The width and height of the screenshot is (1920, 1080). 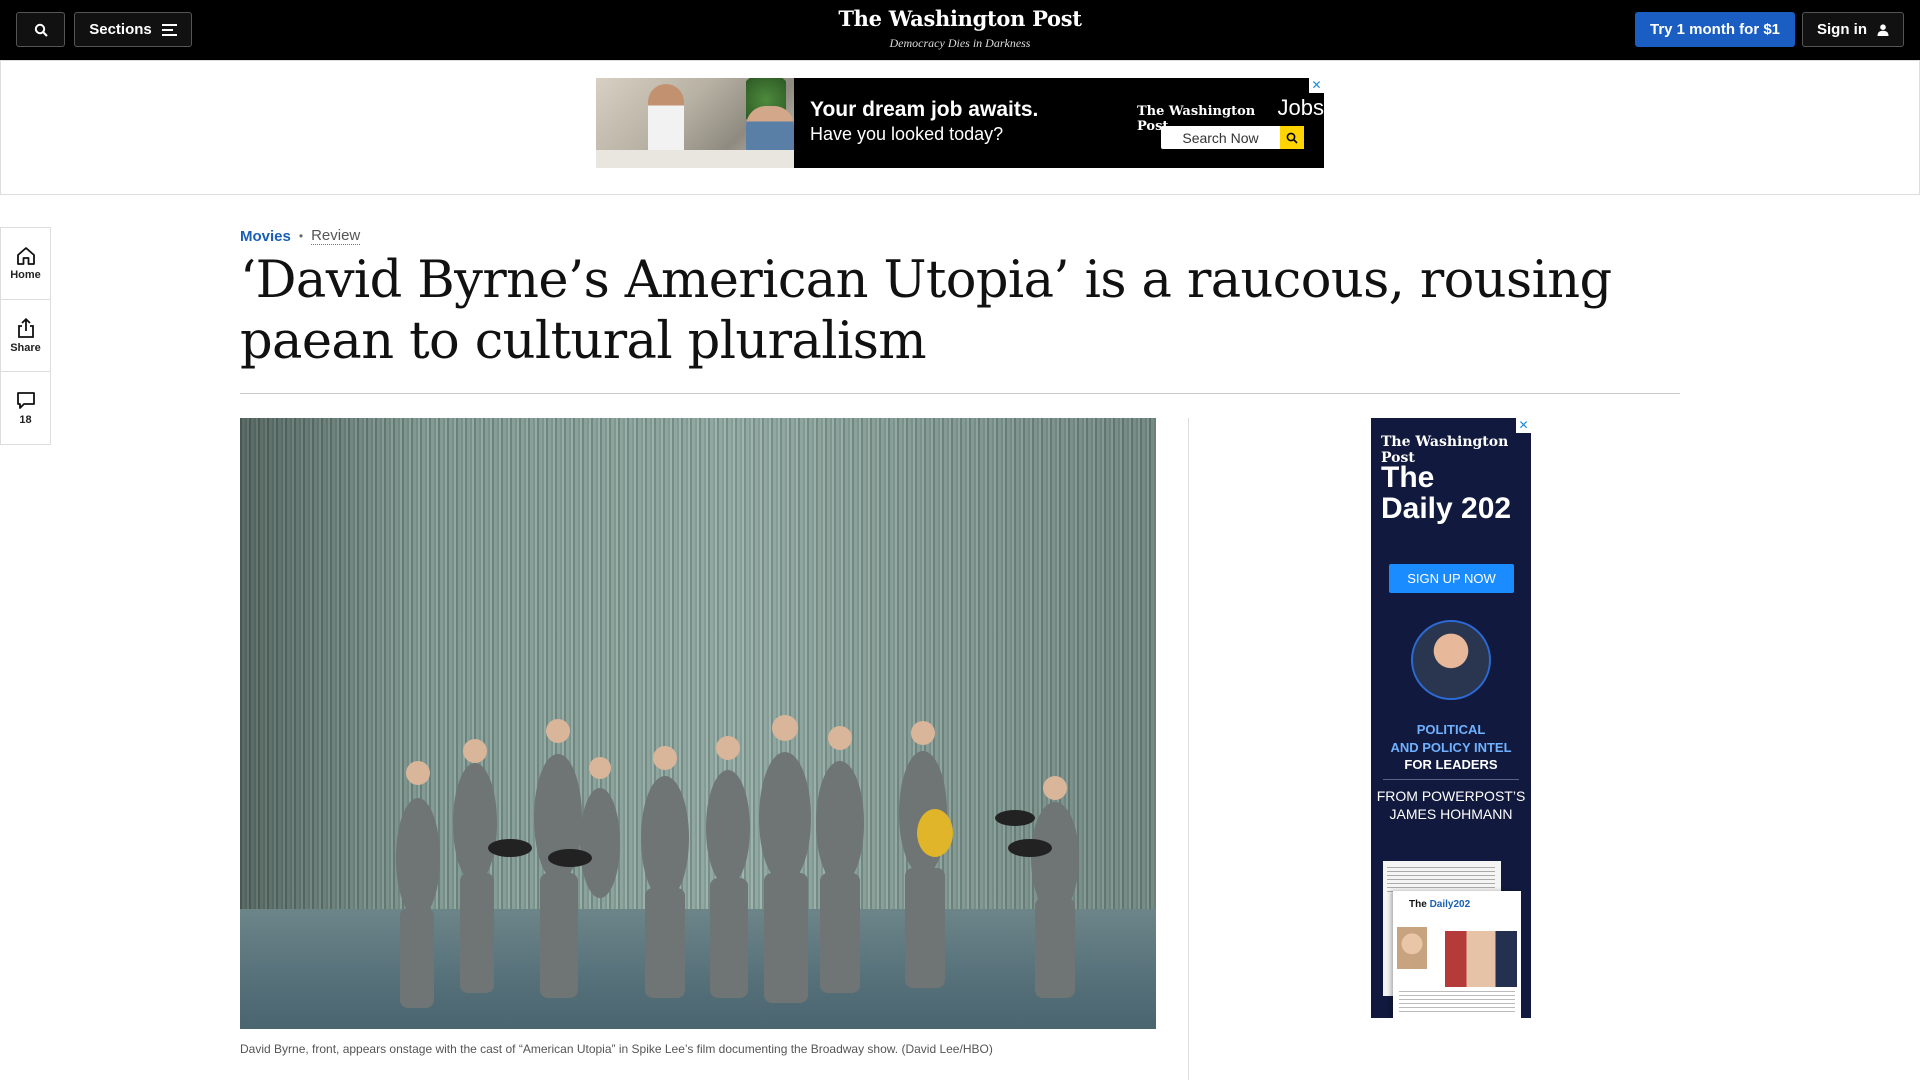 What do you see at coordinates (1451, 814) in the screenshot?
I see `side-ad-from-line2: JAMES HOHMANN` at bounding box center [1451, 814].